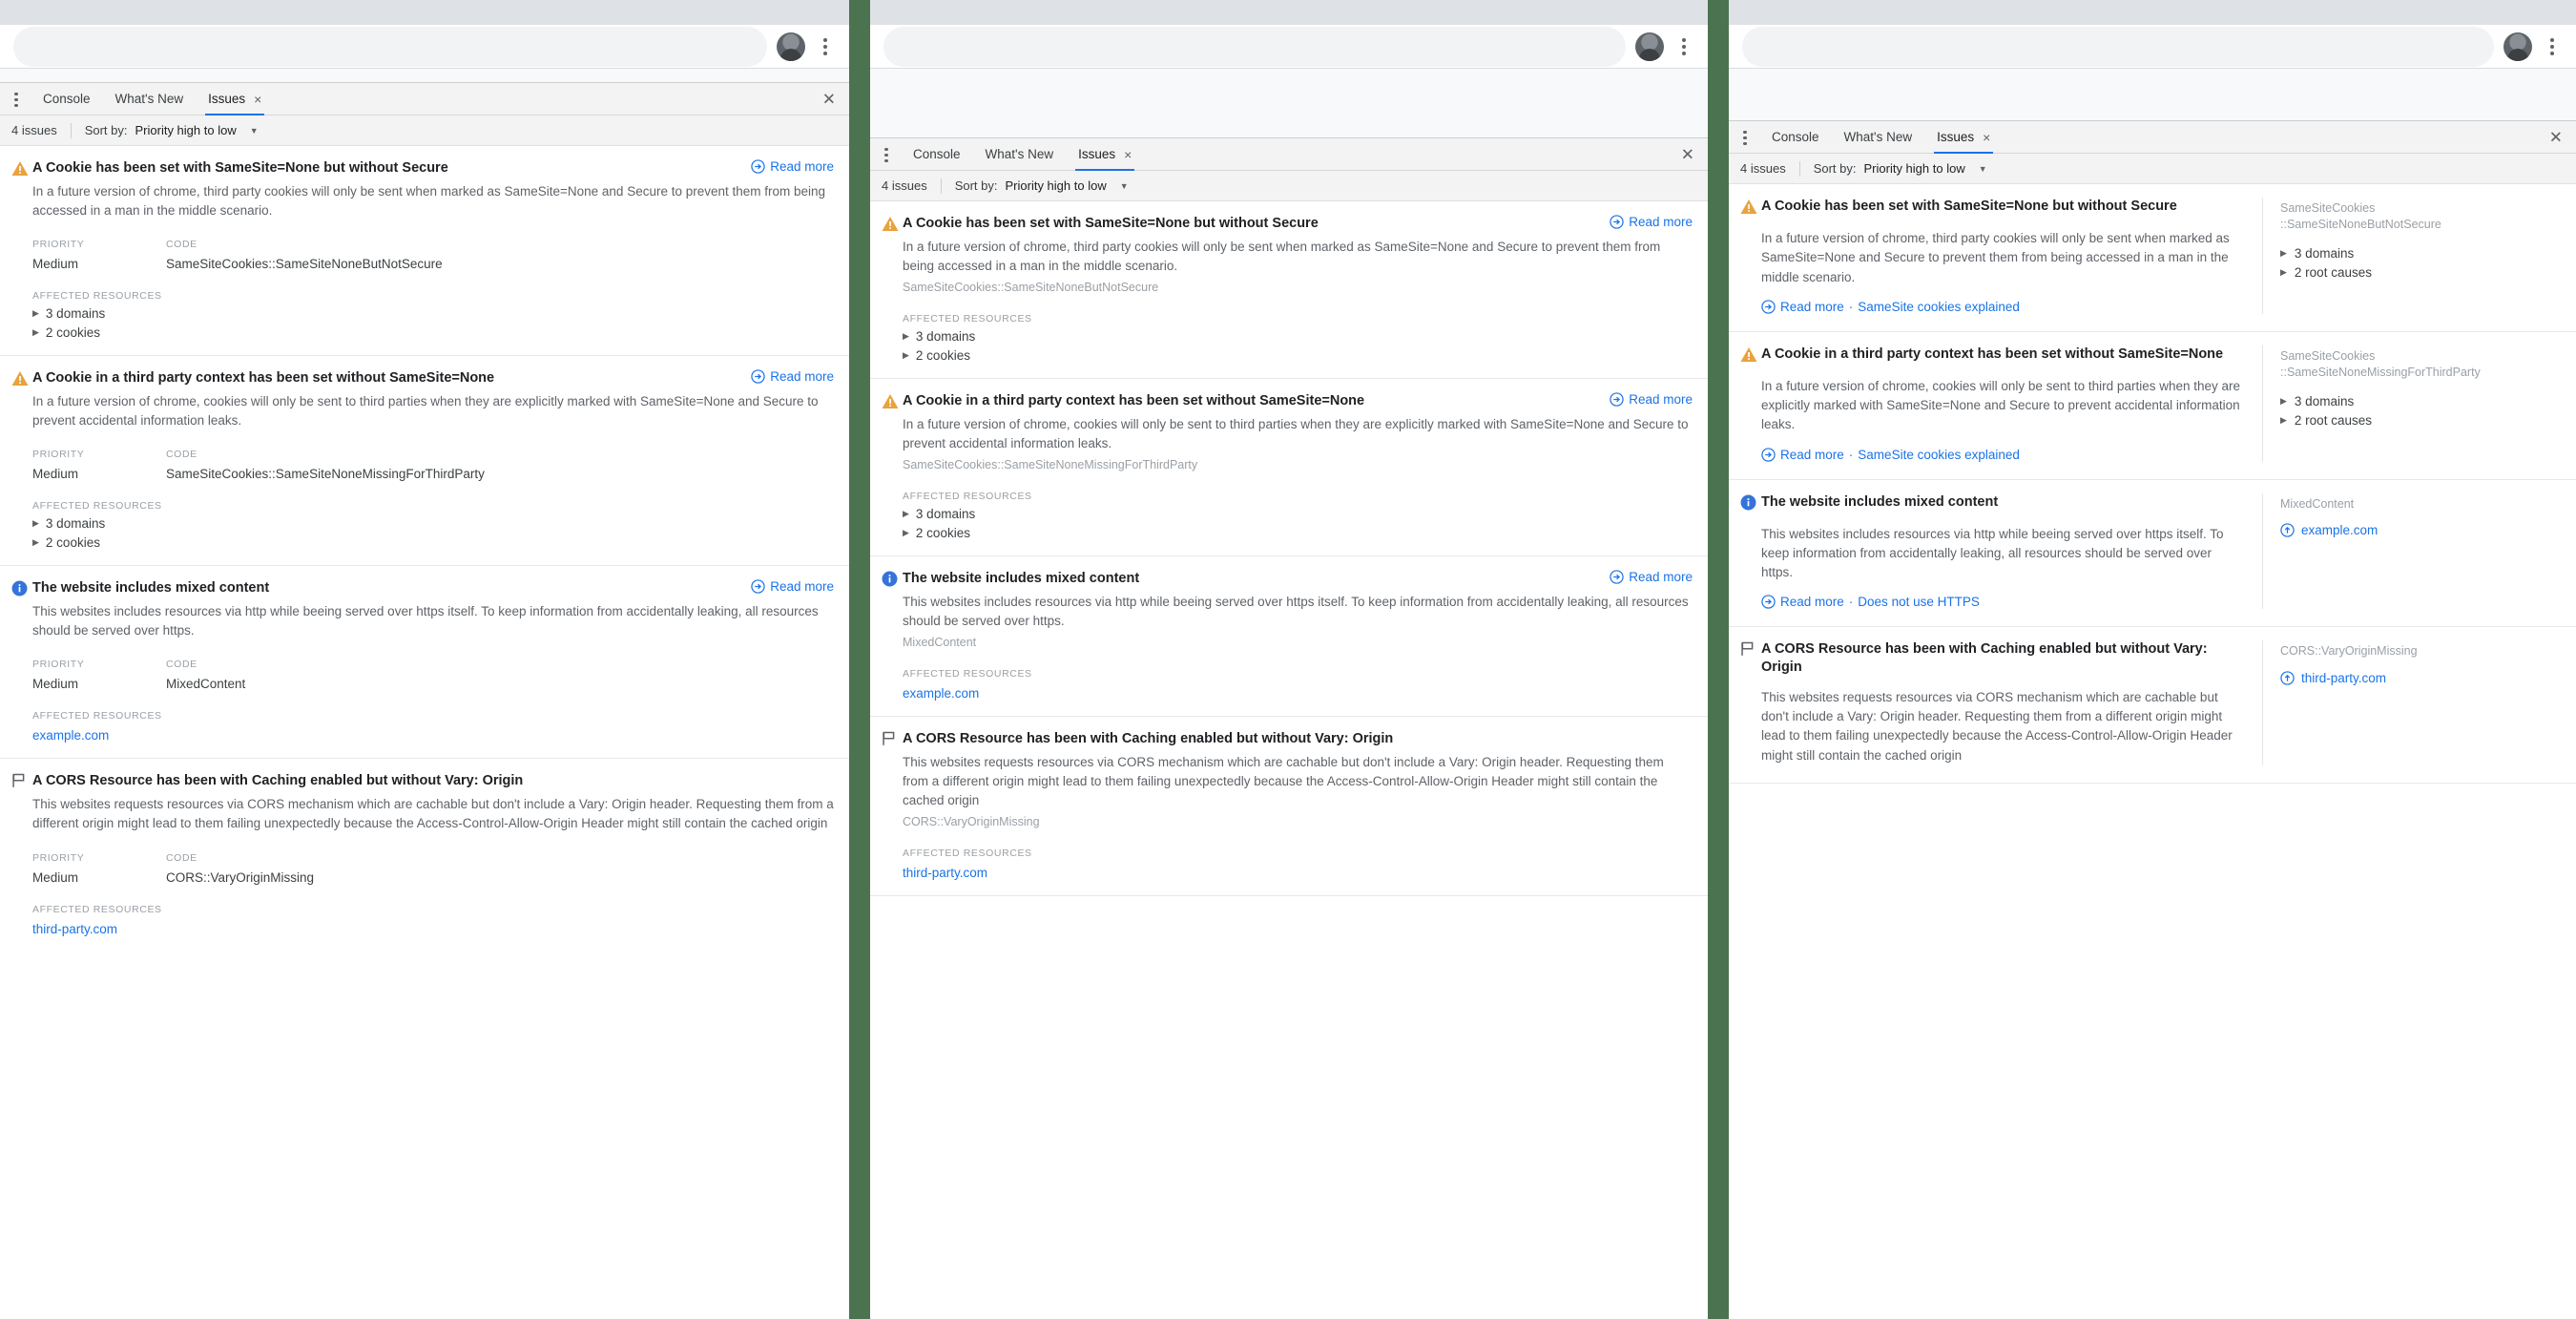 This screenshot has height=1319, width=2576. What do you see at coordinates (1661, 222) in the screenshot?
I see `read-more-label: Read more` at bounding box center [1661, 222].